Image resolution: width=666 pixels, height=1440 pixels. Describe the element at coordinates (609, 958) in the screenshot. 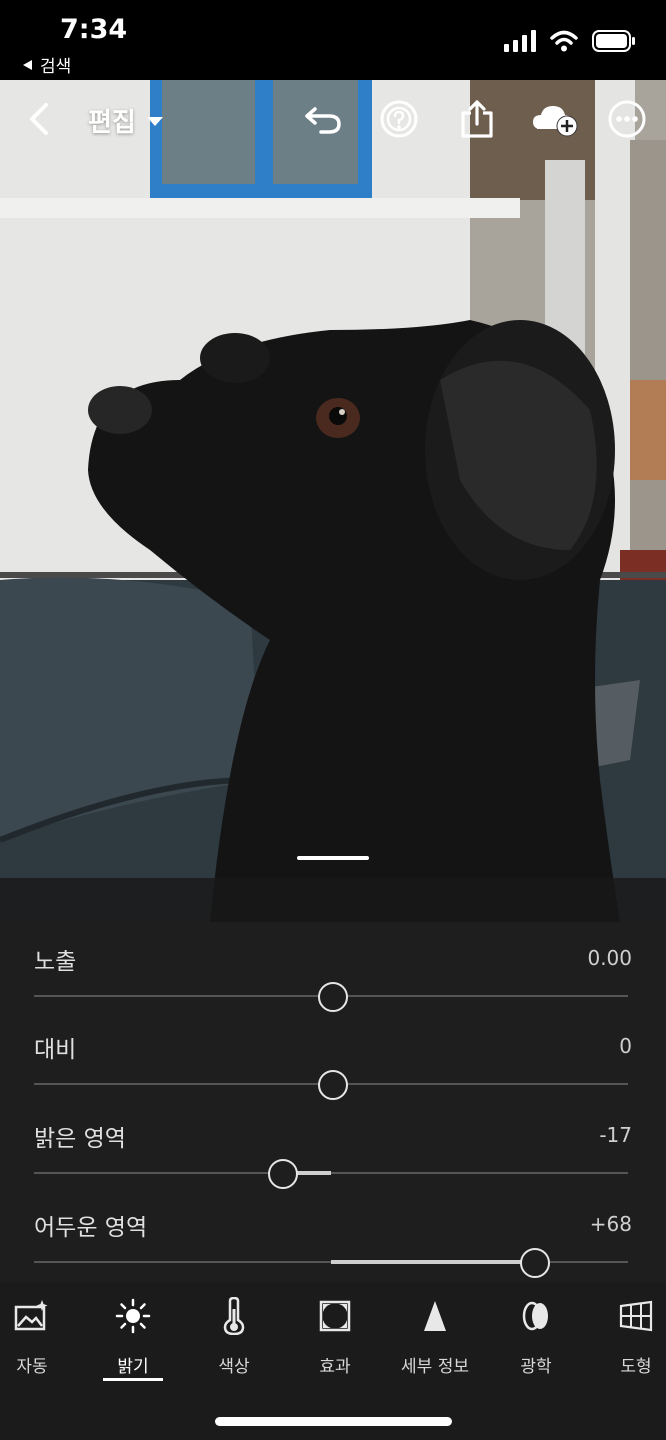

I see `exposure-value: 0.00` at that location.